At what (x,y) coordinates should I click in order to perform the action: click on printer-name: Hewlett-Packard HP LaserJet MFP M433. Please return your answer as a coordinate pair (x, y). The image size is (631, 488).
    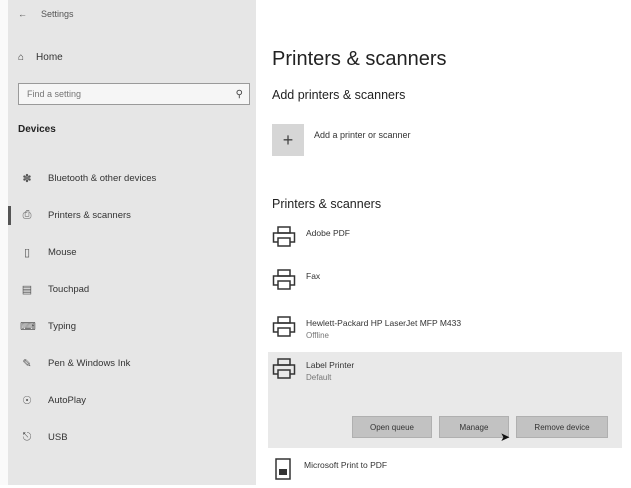
    Looking at the image, I should click on (384, 323).